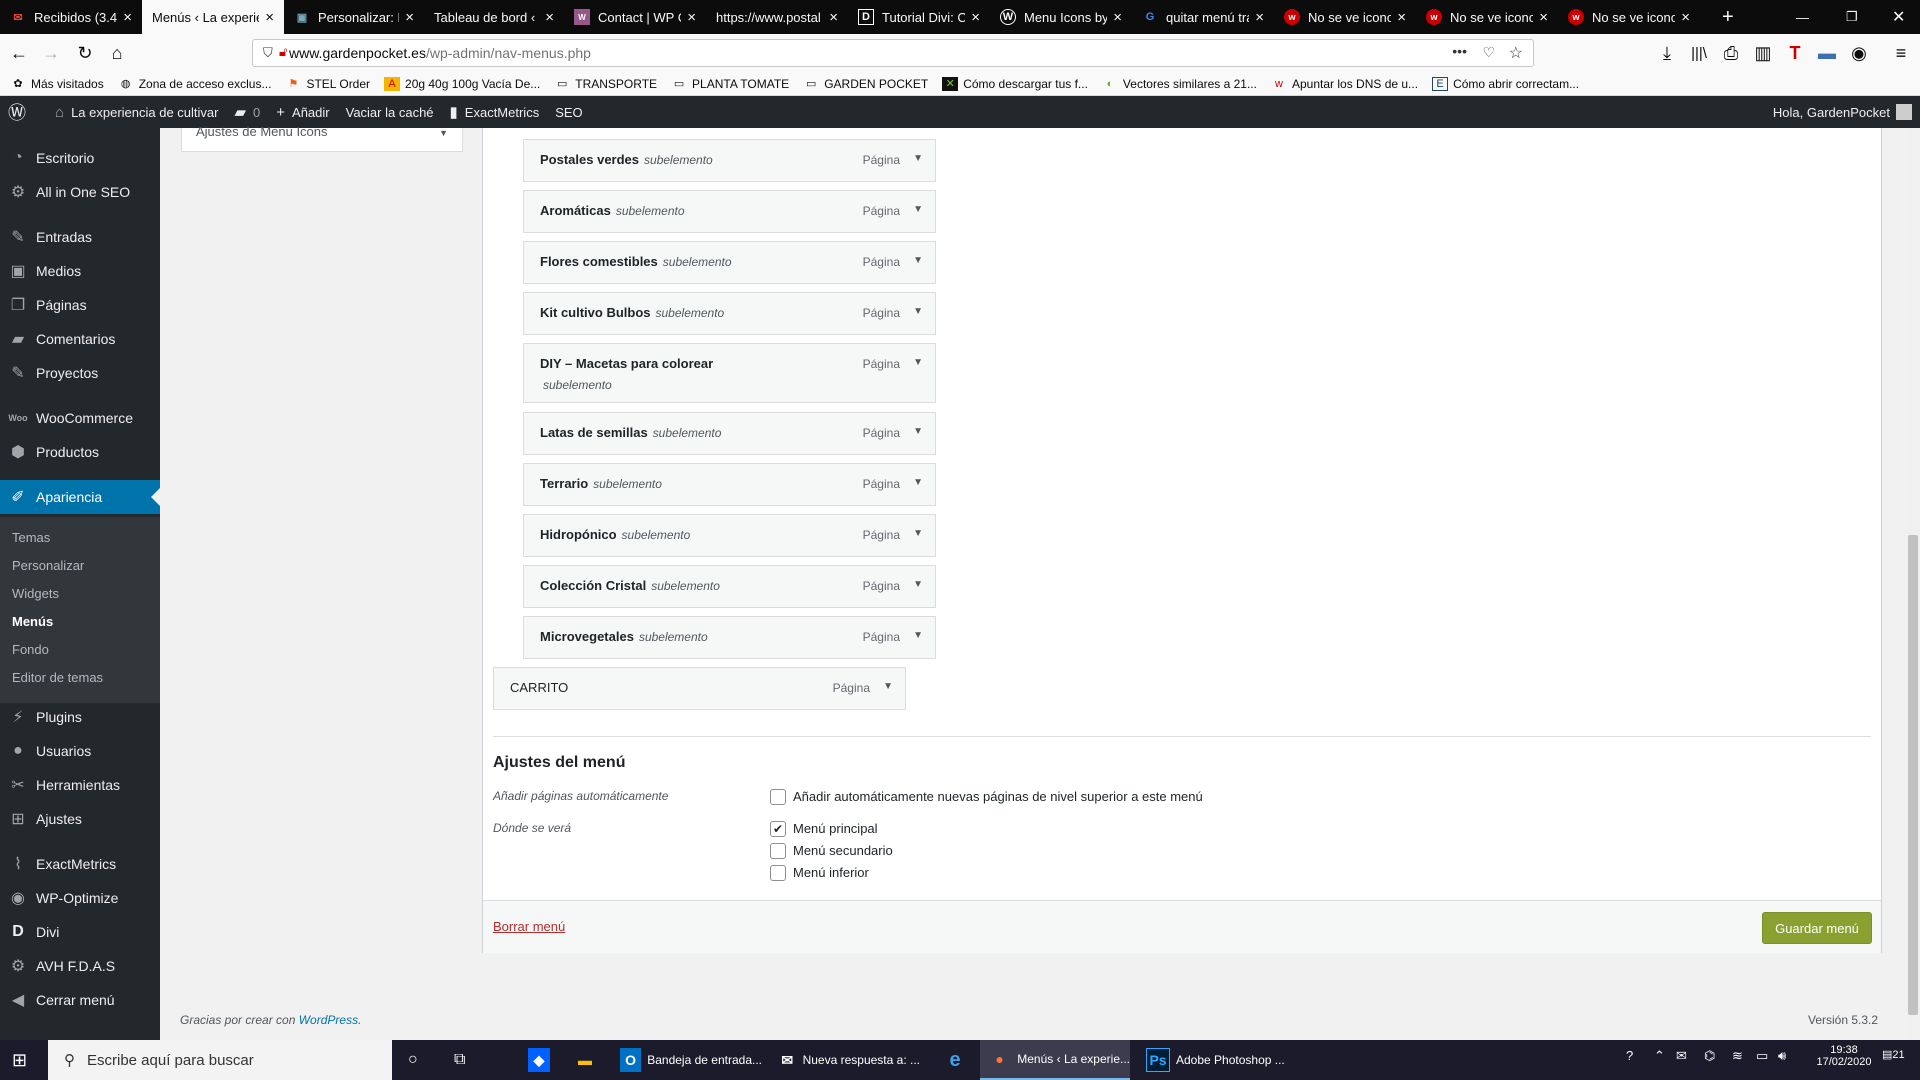 The height and width of the screenshot is (1080, 1920). Describe the element at coordinates (1913, 775) in the screenshot. I see `scrollbar-thumb` at that location.